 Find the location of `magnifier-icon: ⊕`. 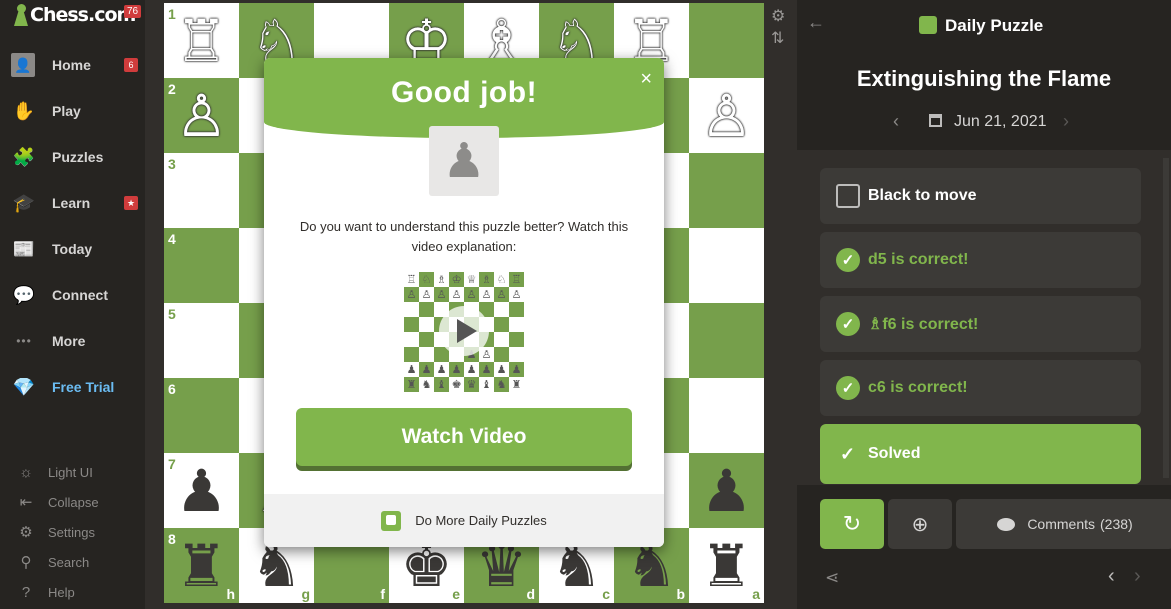

magnifier-icon: ⊕ is located at coordinates (920, 524).